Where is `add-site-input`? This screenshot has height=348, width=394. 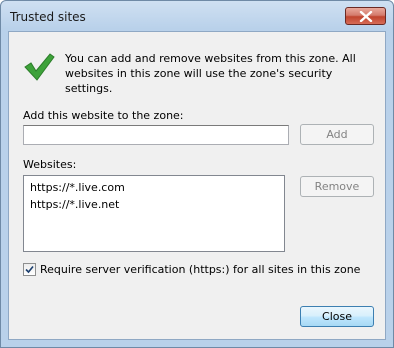 add-site-input is located at coordinates (156, 135).